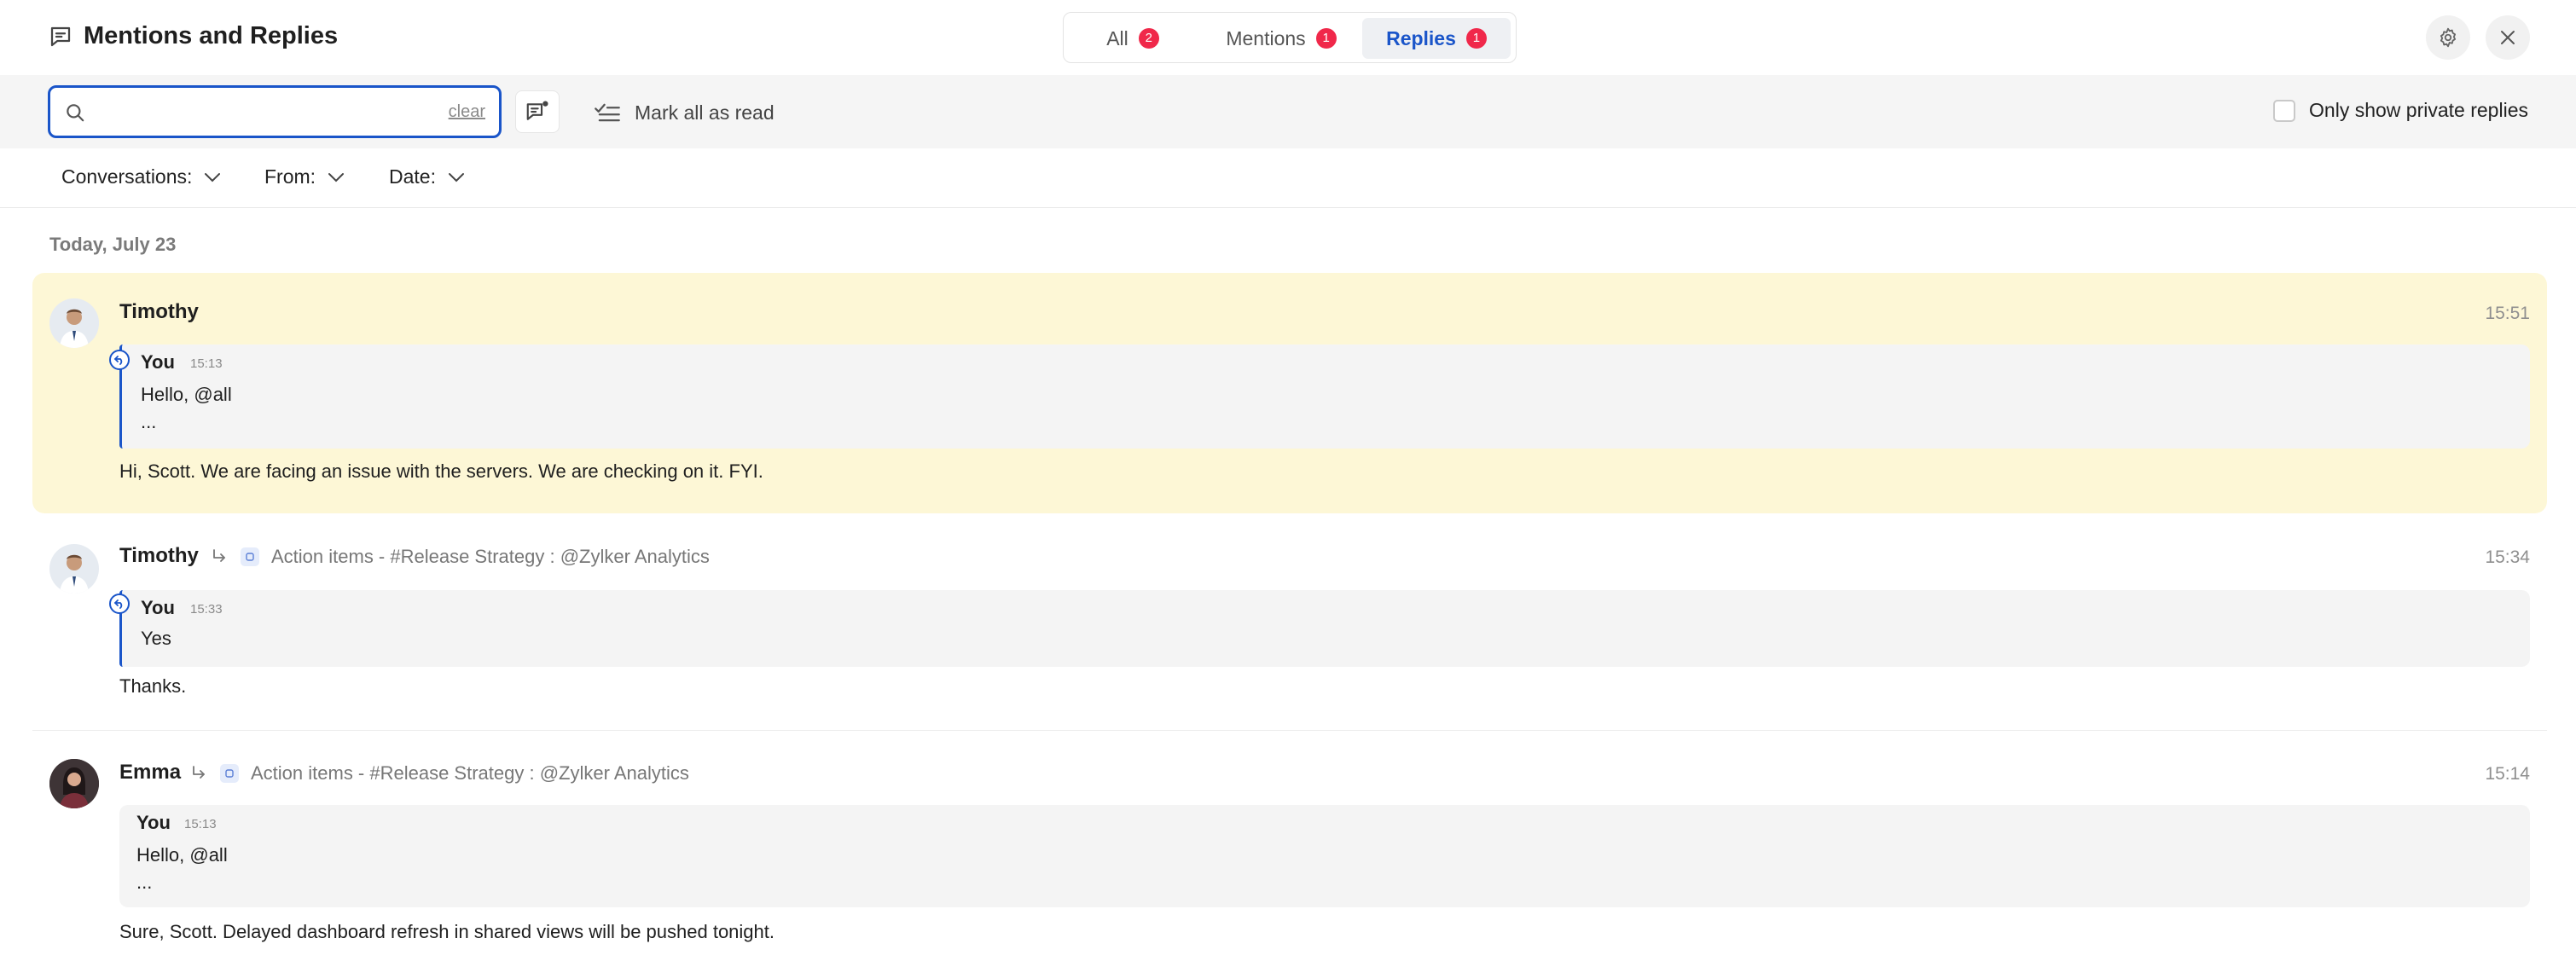  Describe the element at coordinates (267, 112) in the screenshot. I see `search-input` at that location.